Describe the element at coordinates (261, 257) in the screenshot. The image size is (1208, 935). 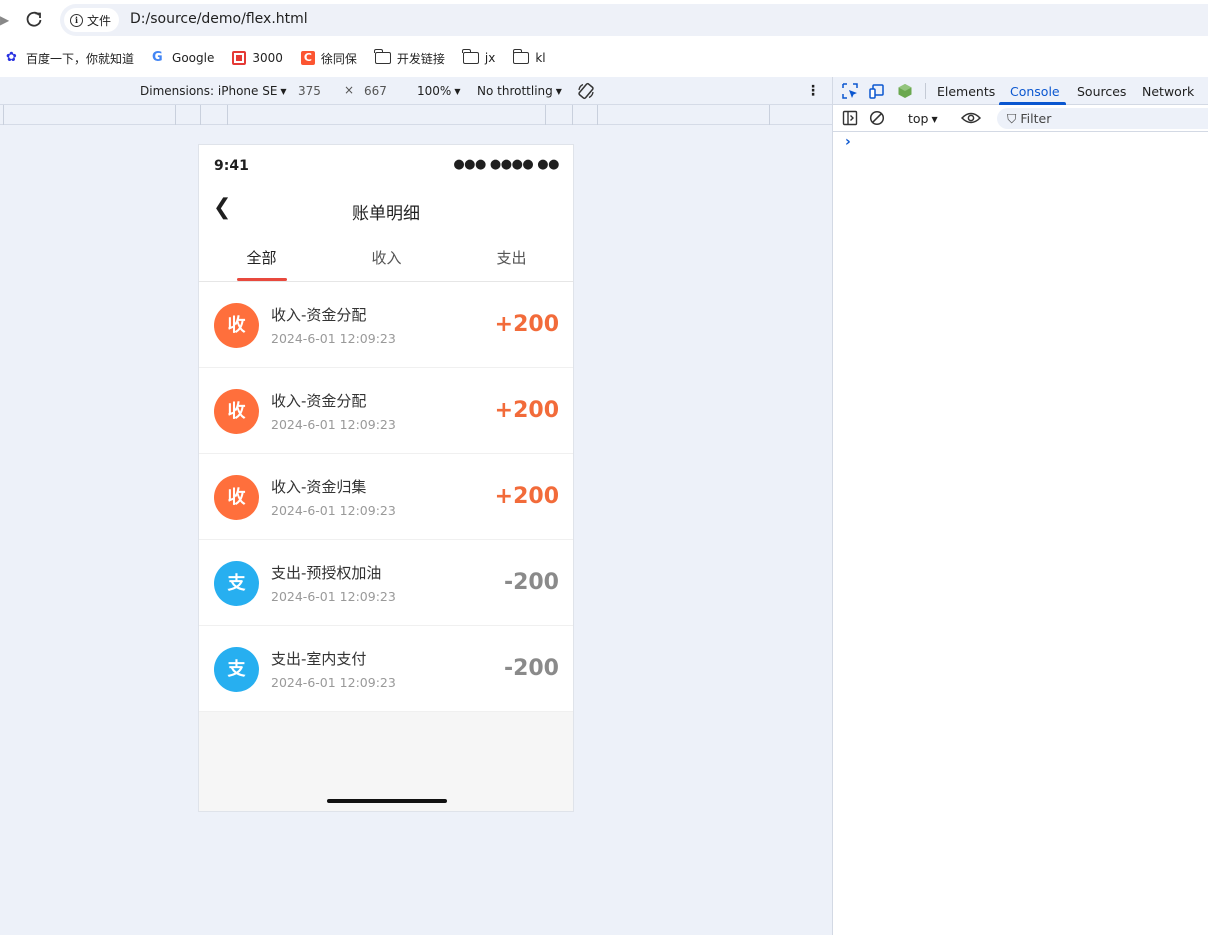
I see `tab-0: 全部` at that location.